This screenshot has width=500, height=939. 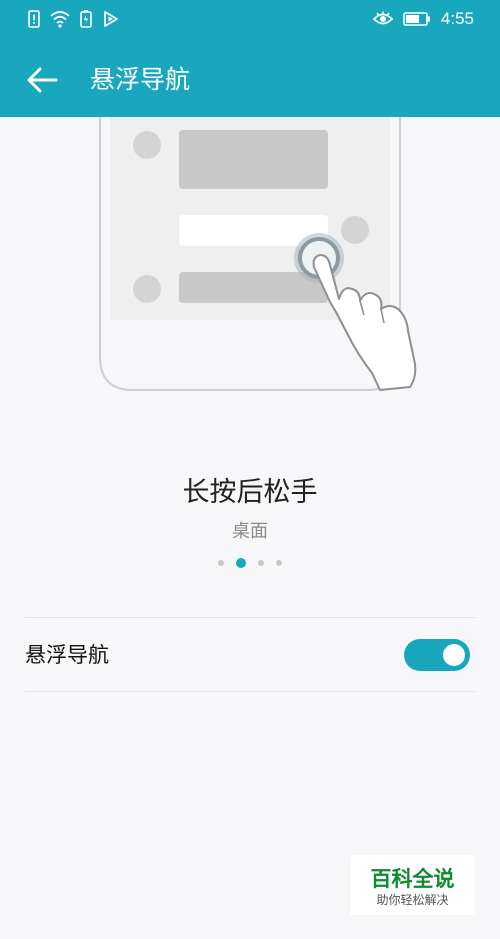 I want to click on status-right-icons: 4:55, so click(x=423, y=19).